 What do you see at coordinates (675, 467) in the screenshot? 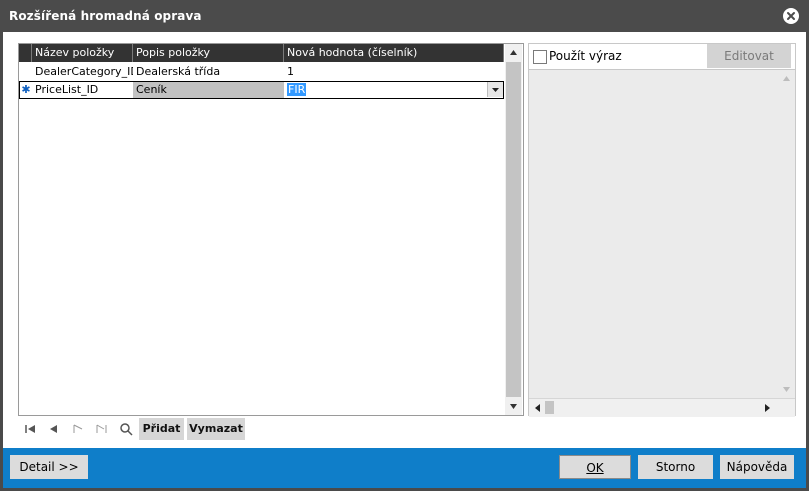
I see `cancel-button: Storno` at bounding box center [675, 467].